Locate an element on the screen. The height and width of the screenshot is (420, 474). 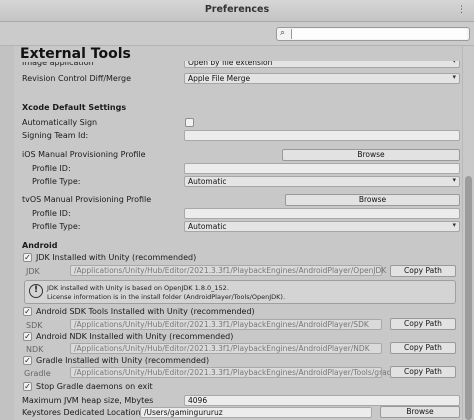
window-titlebar: Preferences ⋮ is located at coordinates (237, 11).